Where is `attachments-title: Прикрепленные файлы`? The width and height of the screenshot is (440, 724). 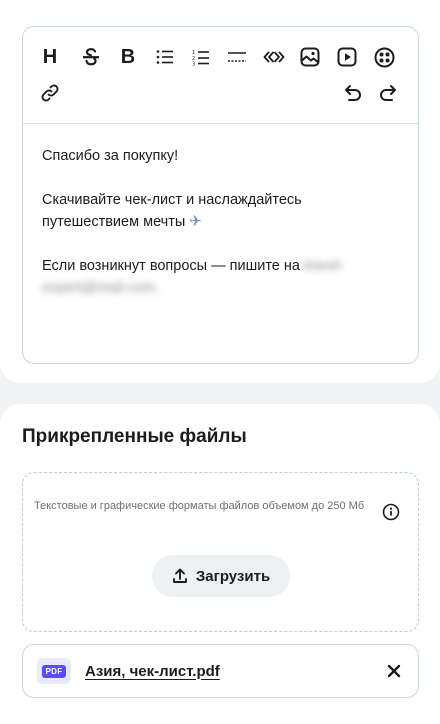
attachments-title: Прикрепленные файлы is located at coordinates (134, 436).